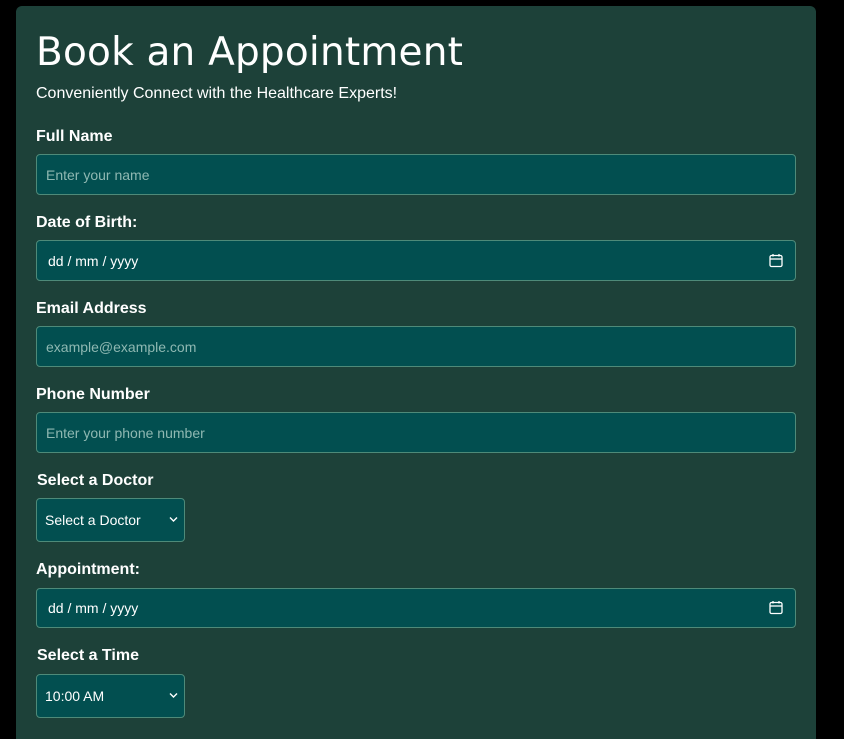 This screenshot has width=844, height=739. Describe the element at coordinates (250, 52) in the screenshot. I see `page-title: Book an Appointment` at that location.